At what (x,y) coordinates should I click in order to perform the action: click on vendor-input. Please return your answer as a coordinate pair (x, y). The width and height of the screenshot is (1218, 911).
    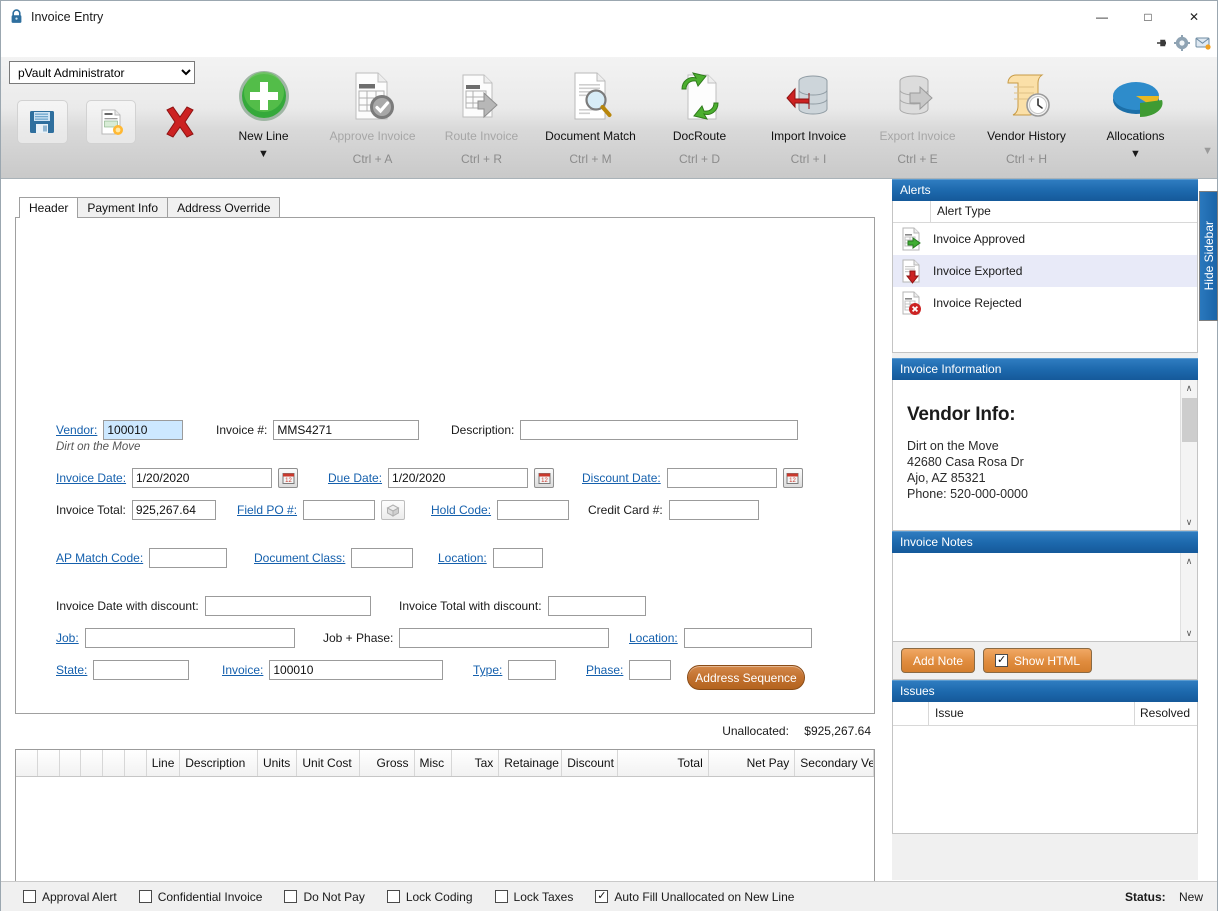
    Looking at the image, I should click on (143, 430).